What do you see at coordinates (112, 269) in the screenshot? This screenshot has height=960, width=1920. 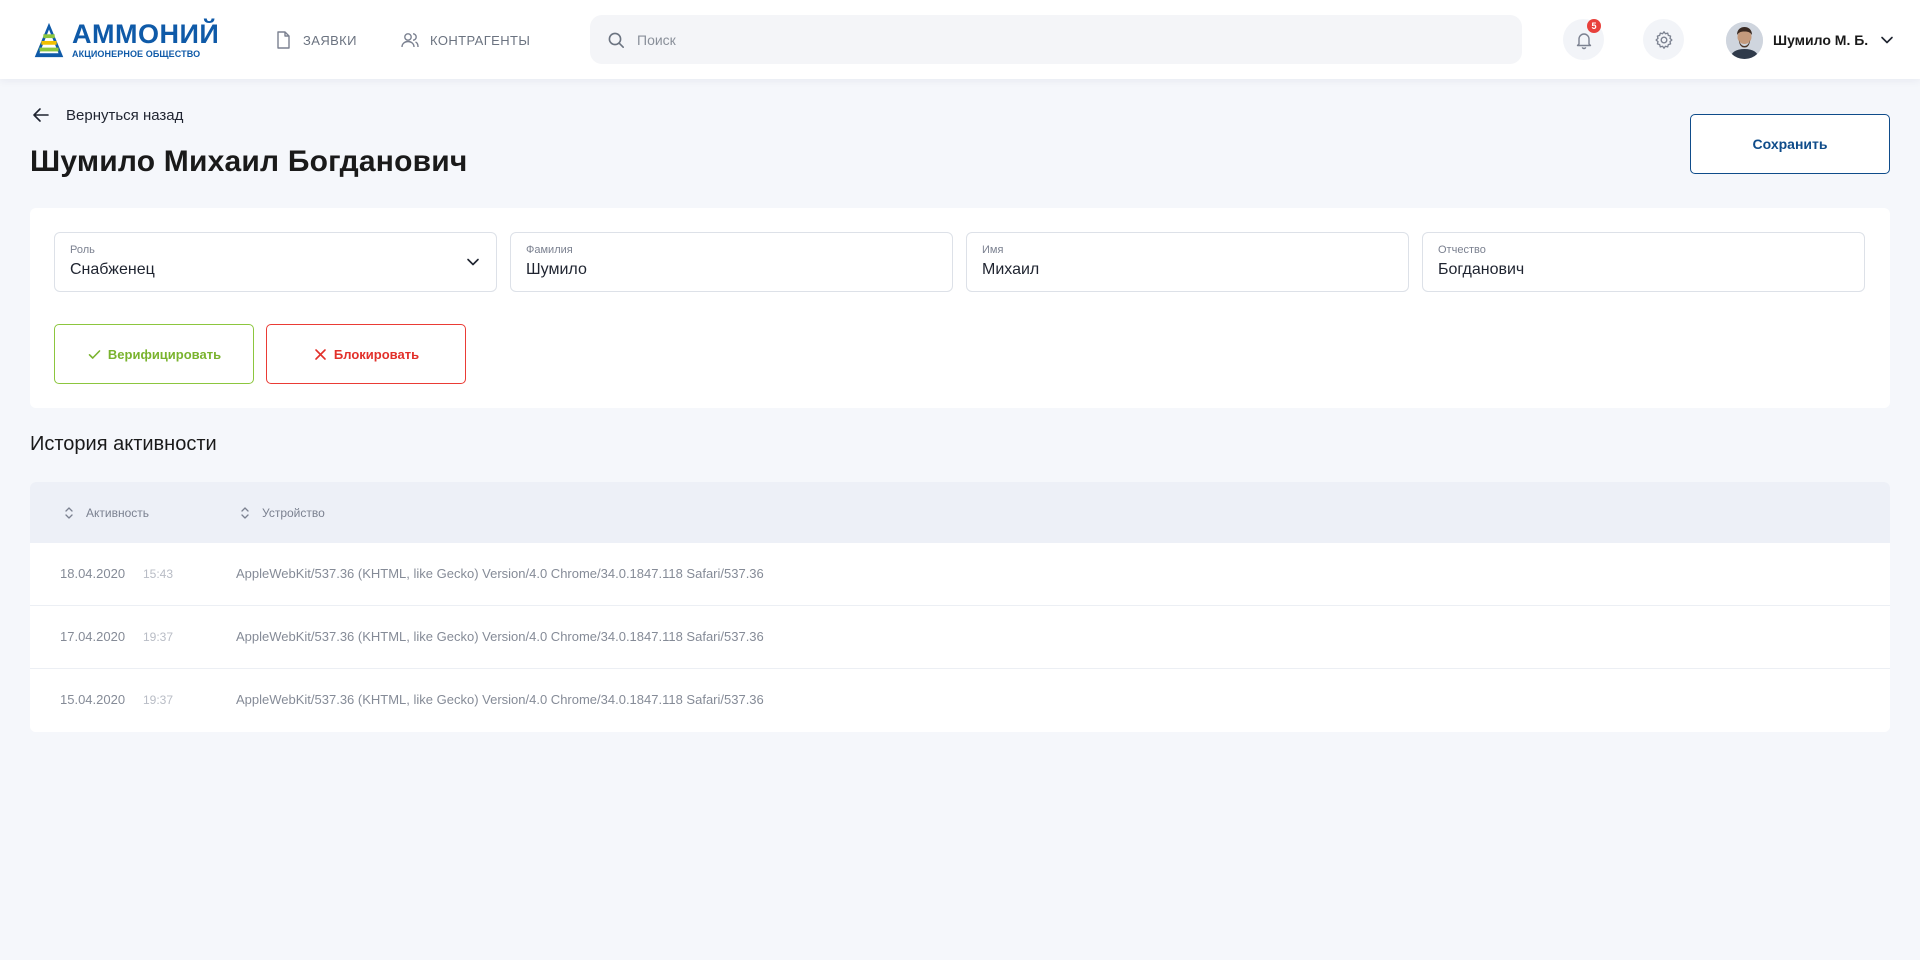 I see `role-value: Снабженец` at bounding box center [112, 269].